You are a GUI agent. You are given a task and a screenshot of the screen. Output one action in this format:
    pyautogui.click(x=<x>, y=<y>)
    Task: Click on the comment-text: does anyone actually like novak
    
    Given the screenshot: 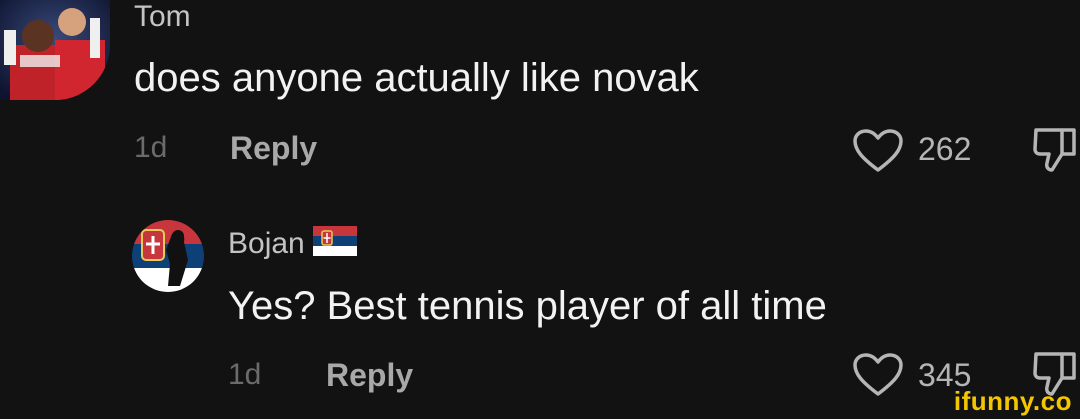 What is the action you would take?
    pyautogui.click(x=416, y=78)
    